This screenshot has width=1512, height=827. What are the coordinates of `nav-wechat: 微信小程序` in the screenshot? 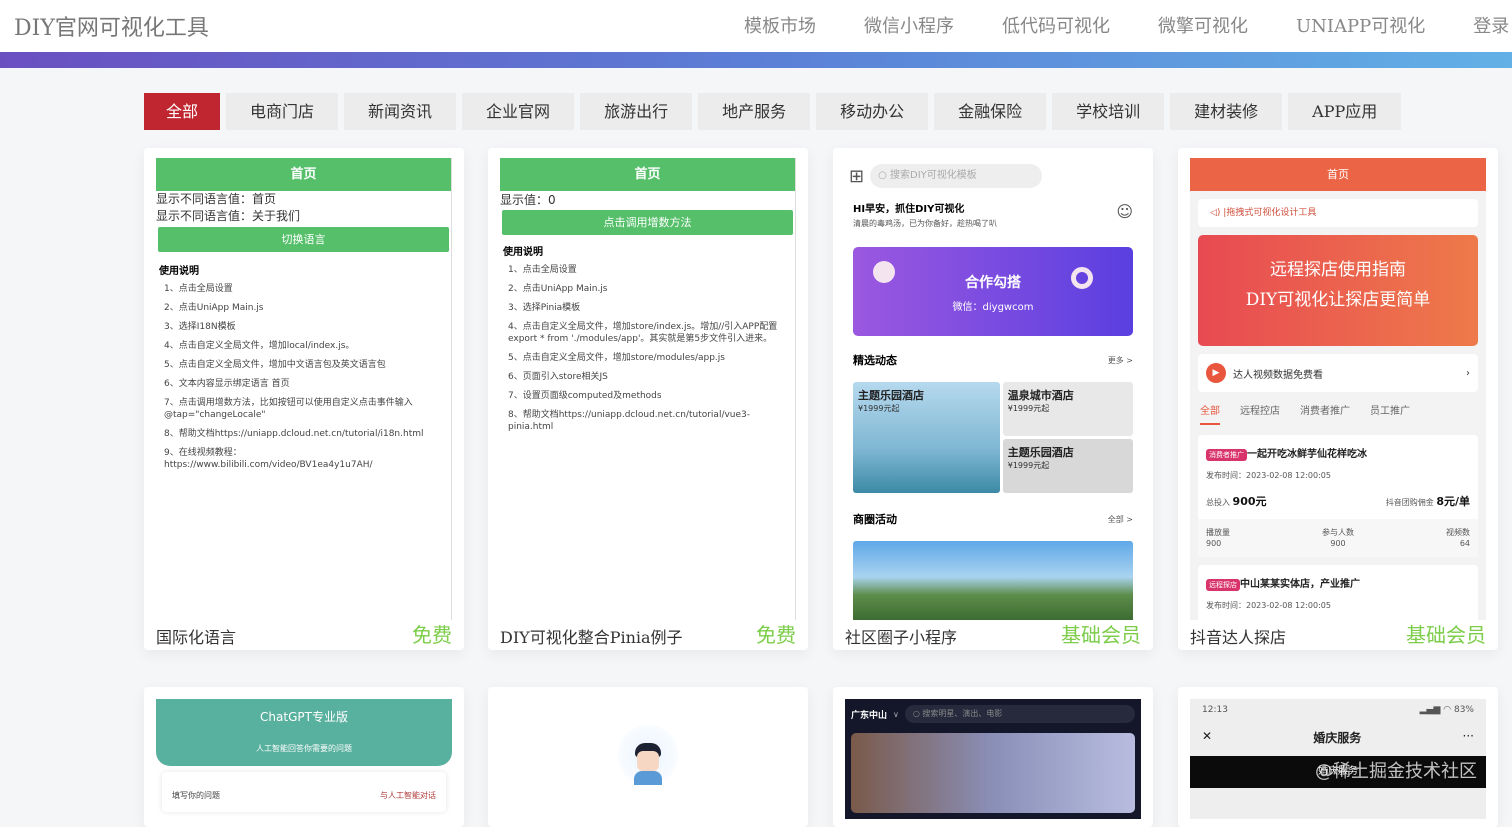 It's located at (909, 25).